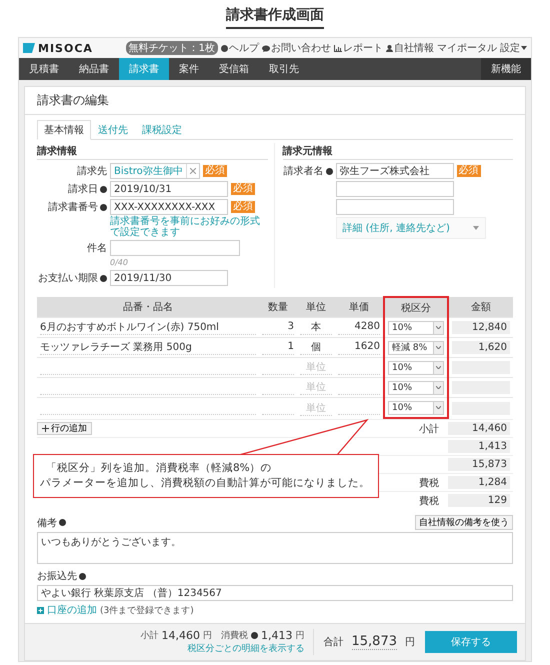 The height and width of the screenshot is (665, 550). Describe the element at coordinates (316, 347) in the screenshot. I see `unit-field: 個` at that location.